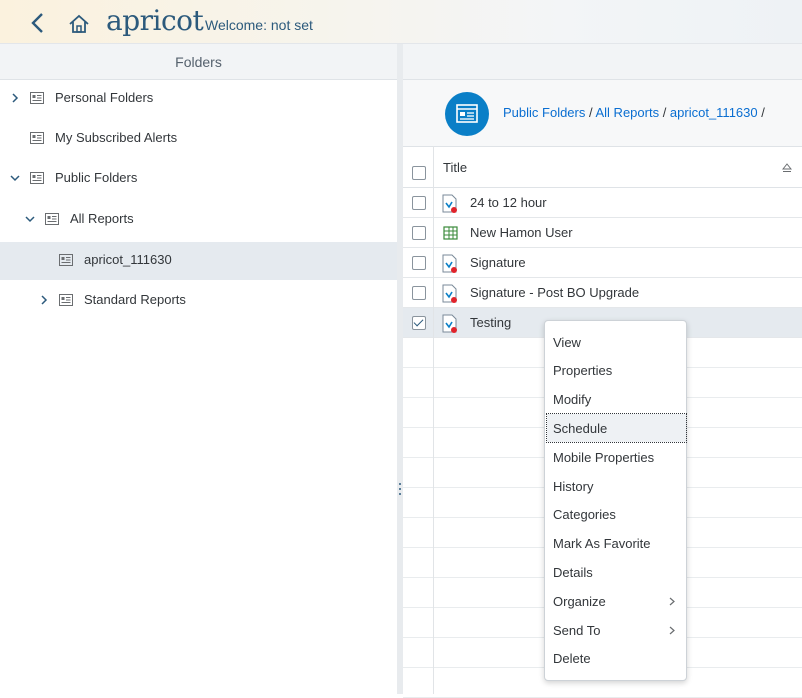 The image size is (802, 698). Describe the element at coordinates (198, 62) in the screenshot. I see `folders-pane-title: Folders` at that location.